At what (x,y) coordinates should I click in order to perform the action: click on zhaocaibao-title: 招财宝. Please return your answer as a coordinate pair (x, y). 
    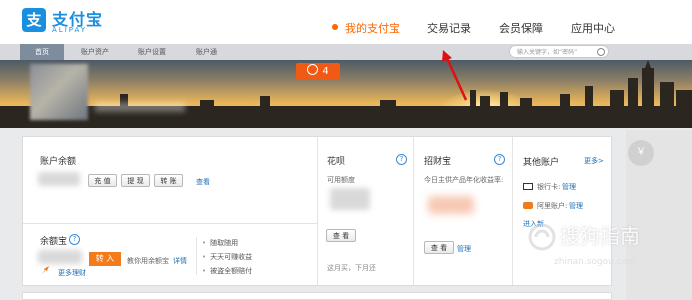
    Looking at the image, I should click on (438, 162).